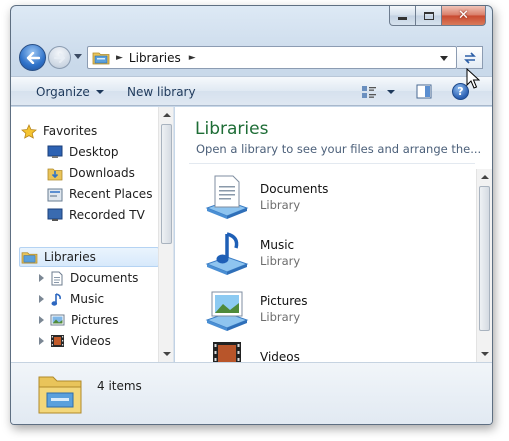  What do you see at coordinates (95, 320) in the screenshot?
I see `nav-pictures-label: Pictures` at bounding box center [95, 320].